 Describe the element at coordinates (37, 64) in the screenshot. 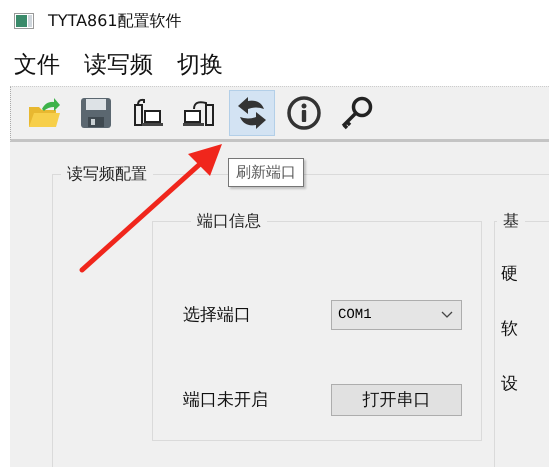

I see `menu-item: 文件` at that location.